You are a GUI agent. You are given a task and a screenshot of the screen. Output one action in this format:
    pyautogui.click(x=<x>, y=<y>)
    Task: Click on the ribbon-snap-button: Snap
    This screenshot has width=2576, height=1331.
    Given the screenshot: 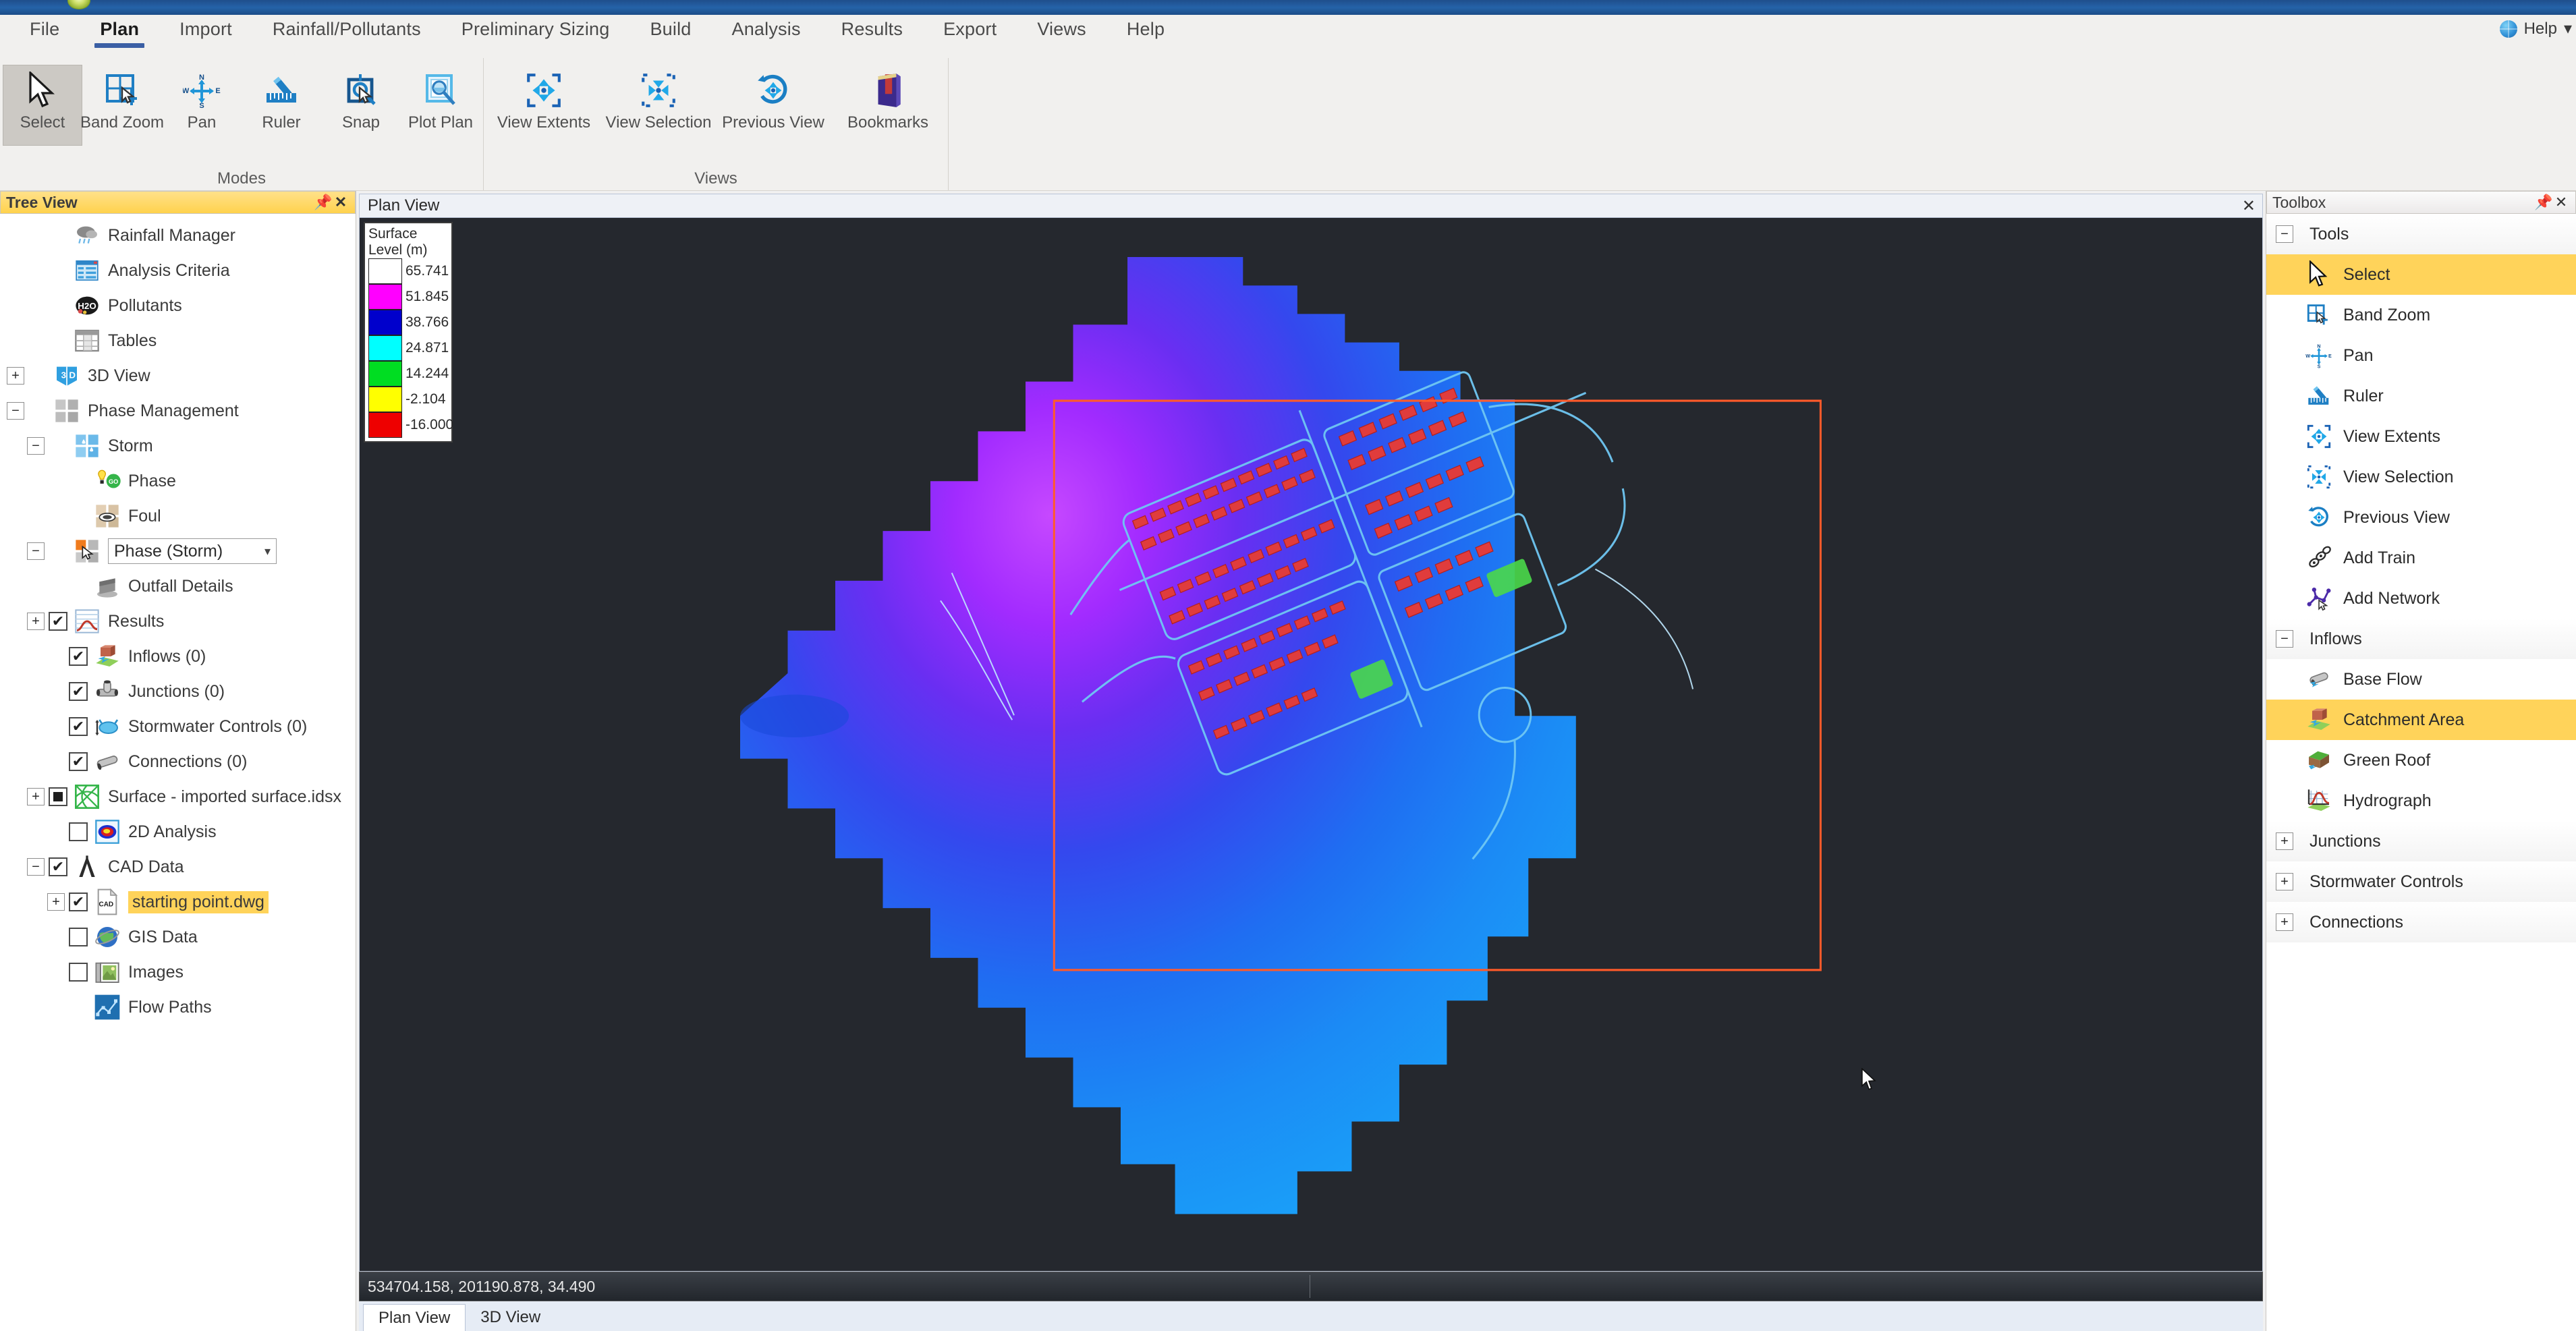 What is the action you would take?
    pyautogui.click(x=361, y=105)
    